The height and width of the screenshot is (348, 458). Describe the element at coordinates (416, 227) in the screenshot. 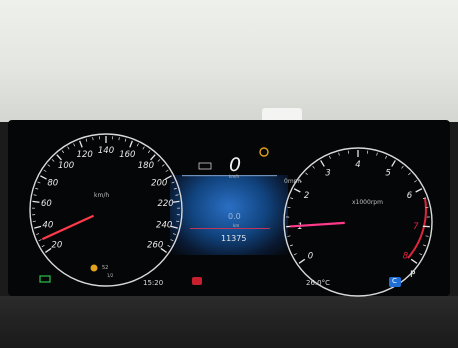

I see `tach-label: 7` at that location.